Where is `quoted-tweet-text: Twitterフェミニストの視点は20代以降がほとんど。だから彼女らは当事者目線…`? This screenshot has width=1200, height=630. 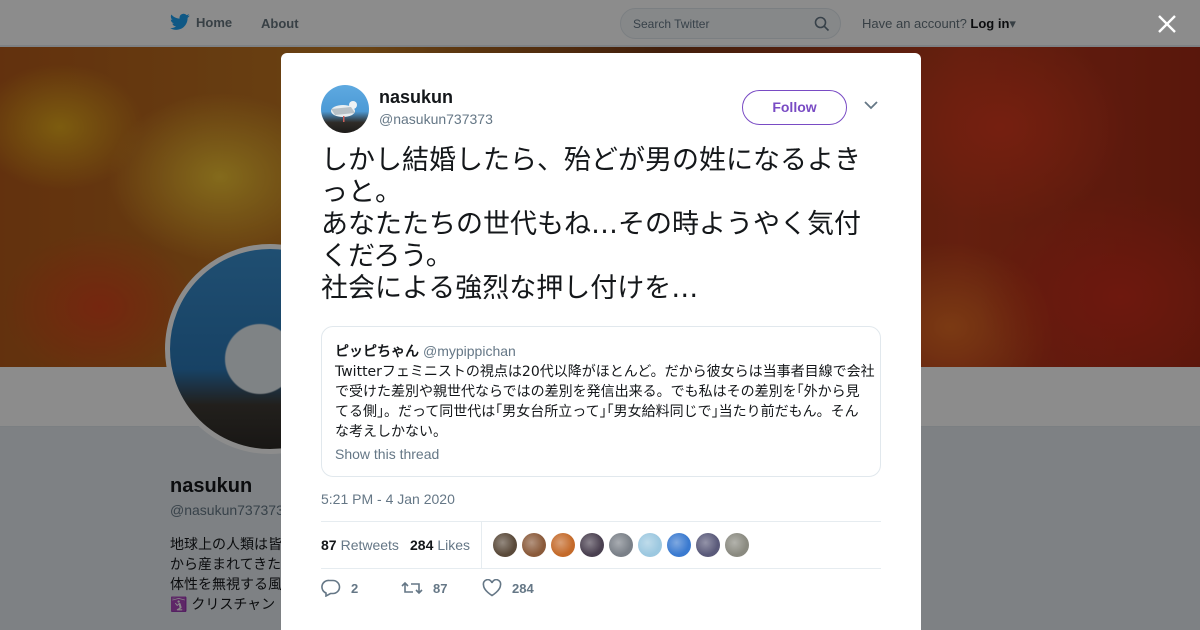 quoted-tweet-text: Twitterフェミニストの視点は20代以降がほとんど。だから彼女らは当事者目線… is located at coordinates (605, 402).